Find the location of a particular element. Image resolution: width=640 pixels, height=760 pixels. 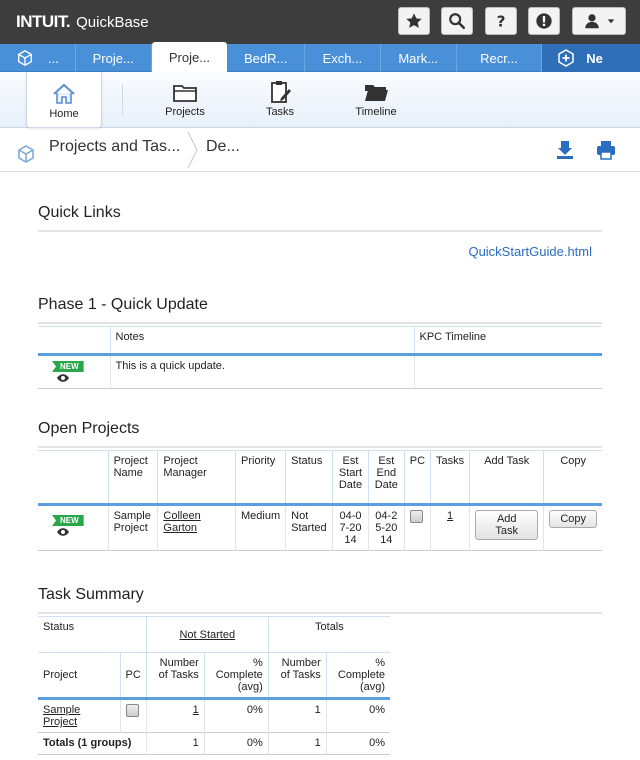

row-actions: NEW is located at coordinates (74, 372).